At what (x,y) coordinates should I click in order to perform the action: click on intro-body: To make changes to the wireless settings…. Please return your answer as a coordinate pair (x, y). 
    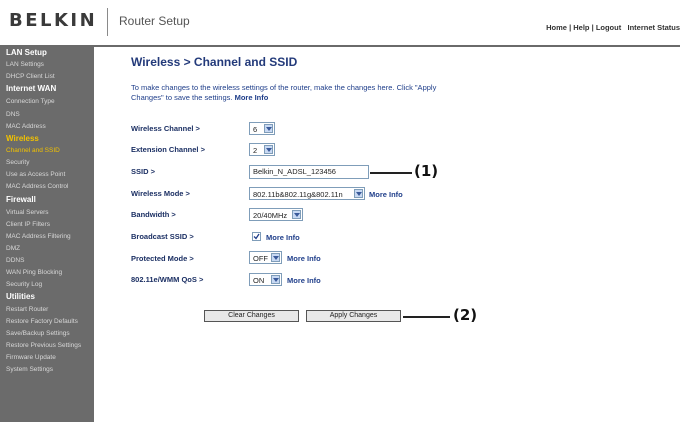
    Looking at the image, I should click on (284, 92).